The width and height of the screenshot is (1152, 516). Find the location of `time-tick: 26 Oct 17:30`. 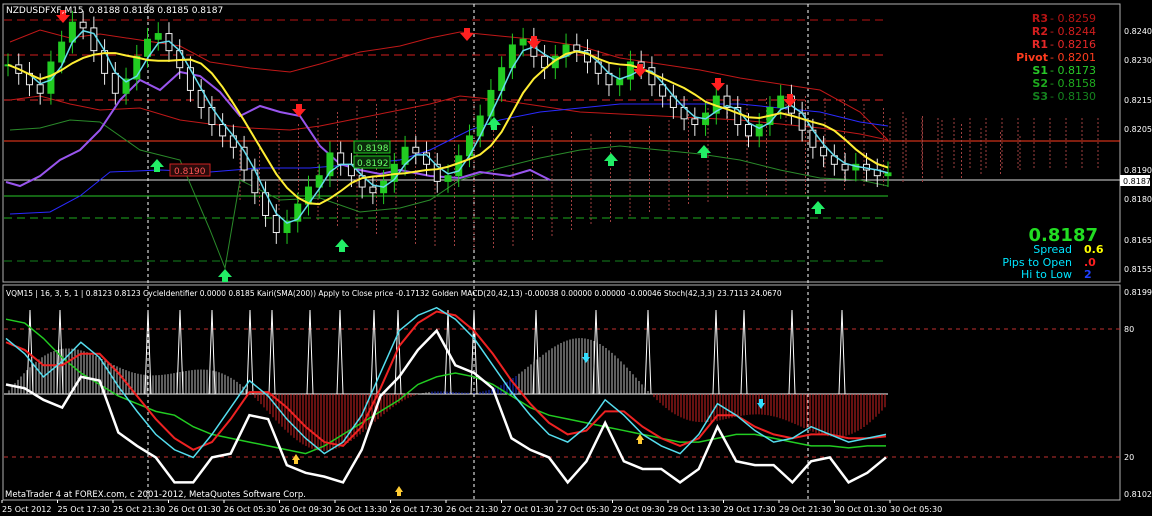

time-tick: 26 Oct 17:30 is located at coordinates (417, 509).